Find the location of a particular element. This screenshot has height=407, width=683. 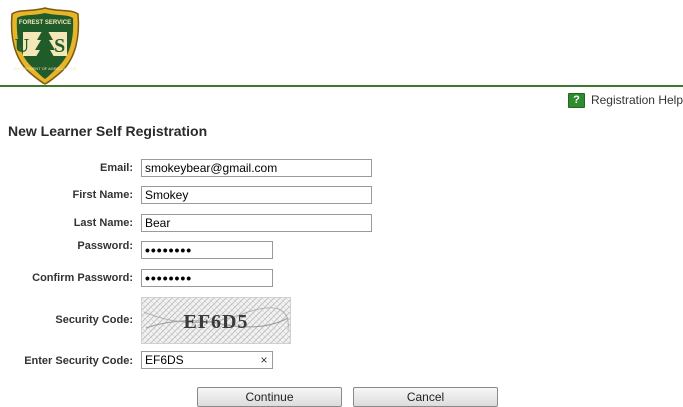

help-icon: ? is located at coordinates (576, 100).